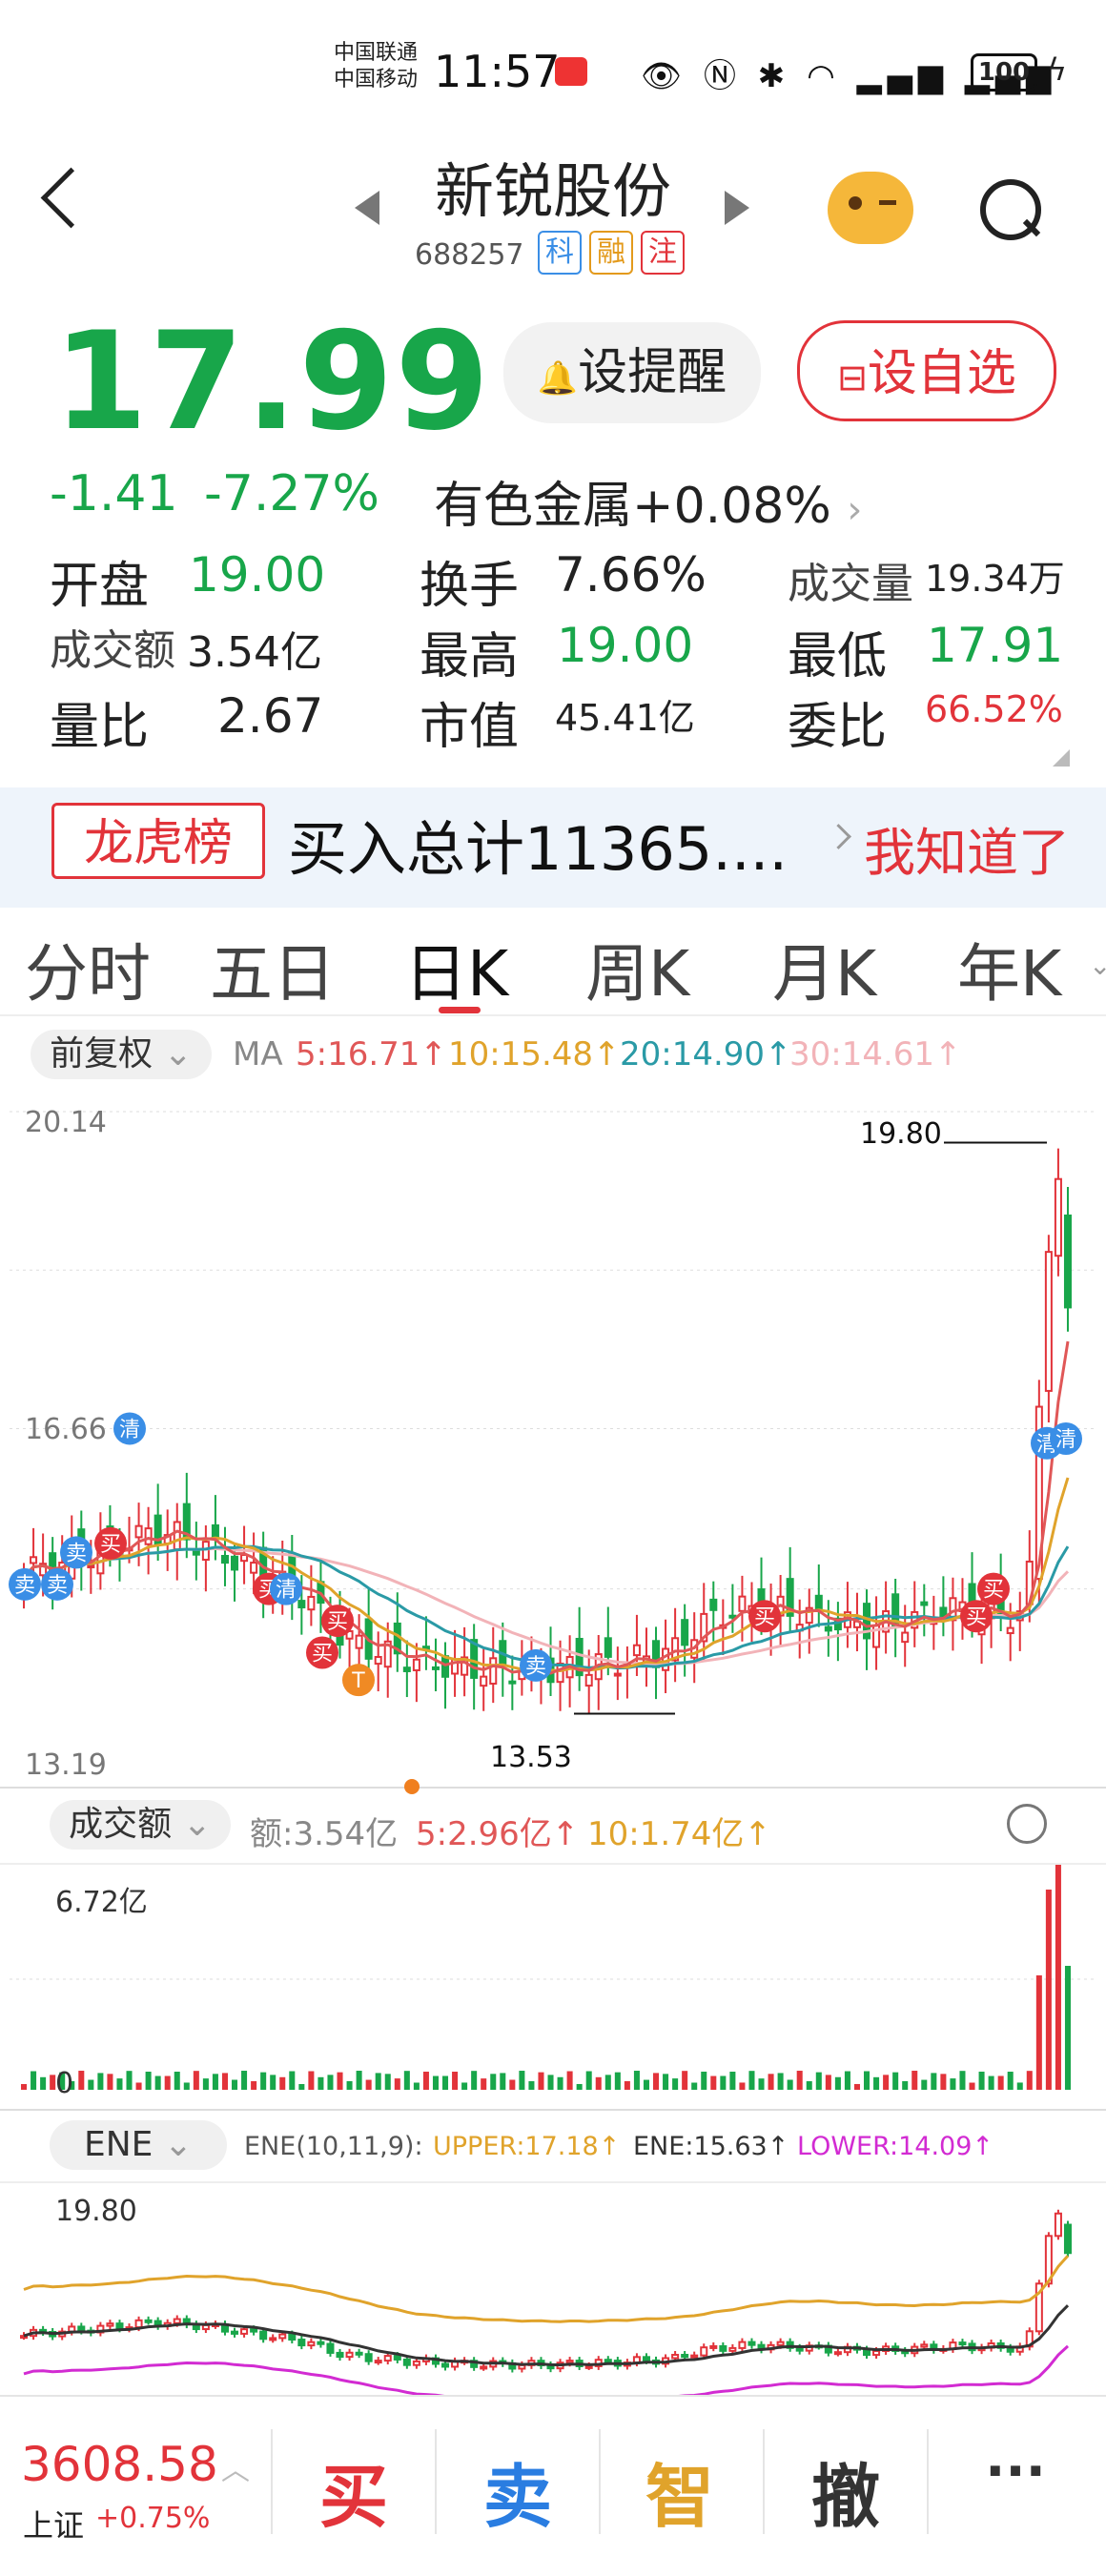 This screenshot has width=1106, height=2576. I want to click on more-button: ···, so click(1015, 2472).